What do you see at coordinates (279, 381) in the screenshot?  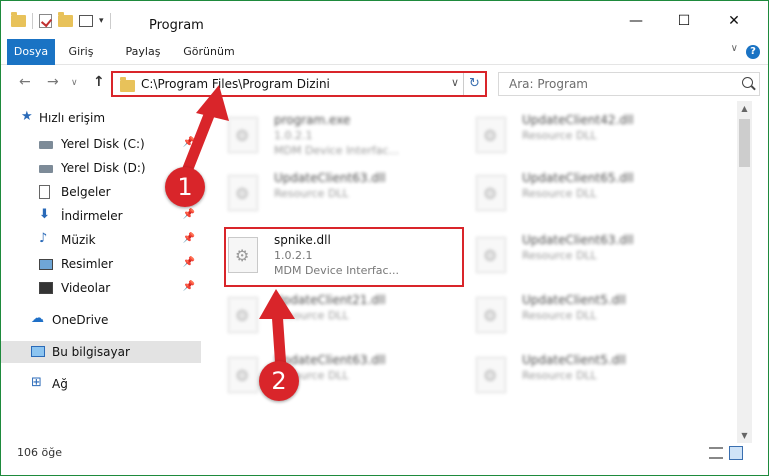 I see `step-2-badge: 2` at bounding box center [279, 381].